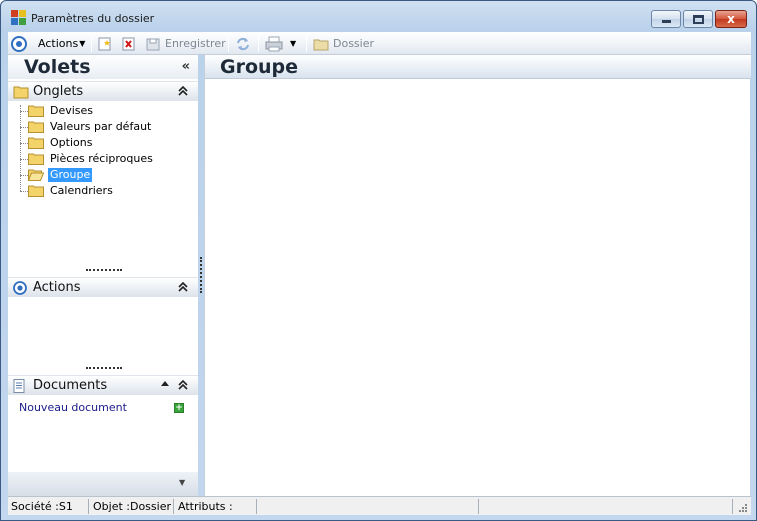  Describe the element at coordinates (57, 67) in the screenshot. I see `volets-title: Volets` at that location.